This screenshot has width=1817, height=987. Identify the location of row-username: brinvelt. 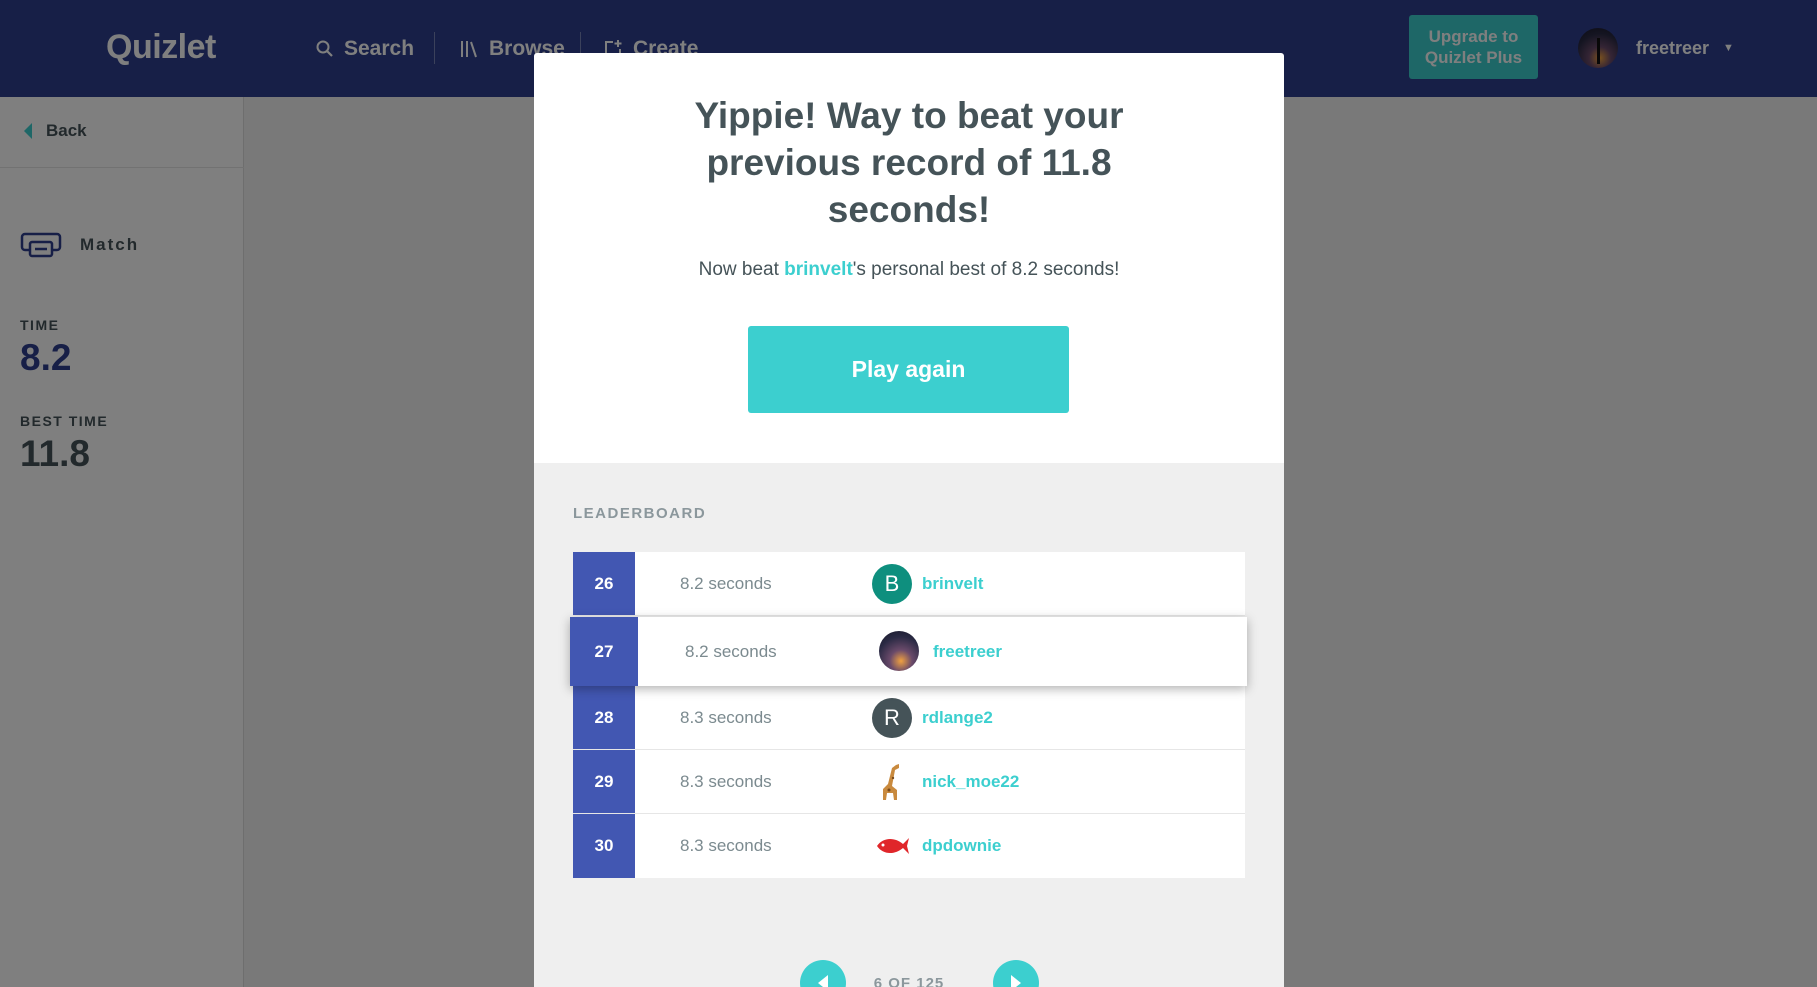
(952, 584).